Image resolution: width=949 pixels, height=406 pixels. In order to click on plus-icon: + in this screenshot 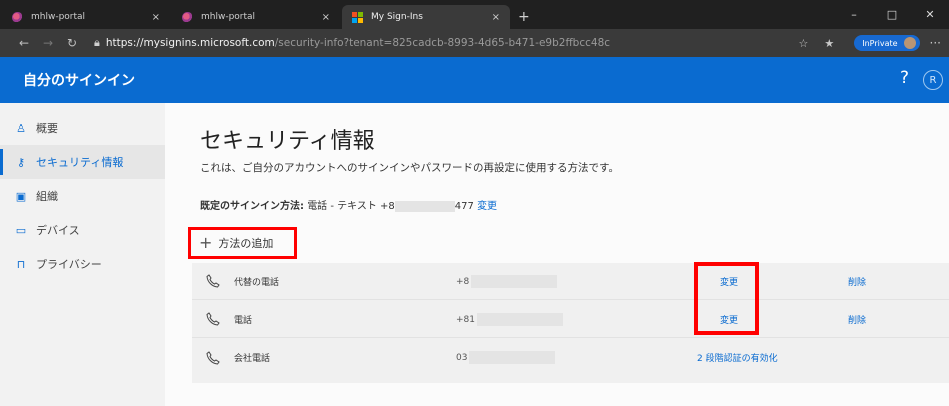, I will do `click(206, 242)`.